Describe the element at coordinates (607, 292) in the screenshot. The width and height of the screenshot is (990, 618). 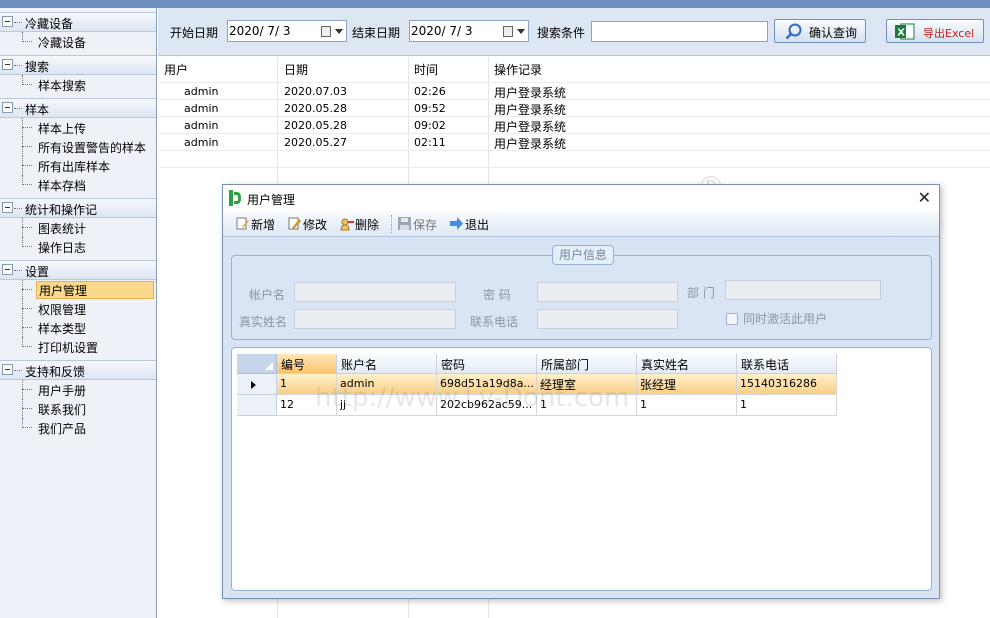
I see `password-input` at that location.